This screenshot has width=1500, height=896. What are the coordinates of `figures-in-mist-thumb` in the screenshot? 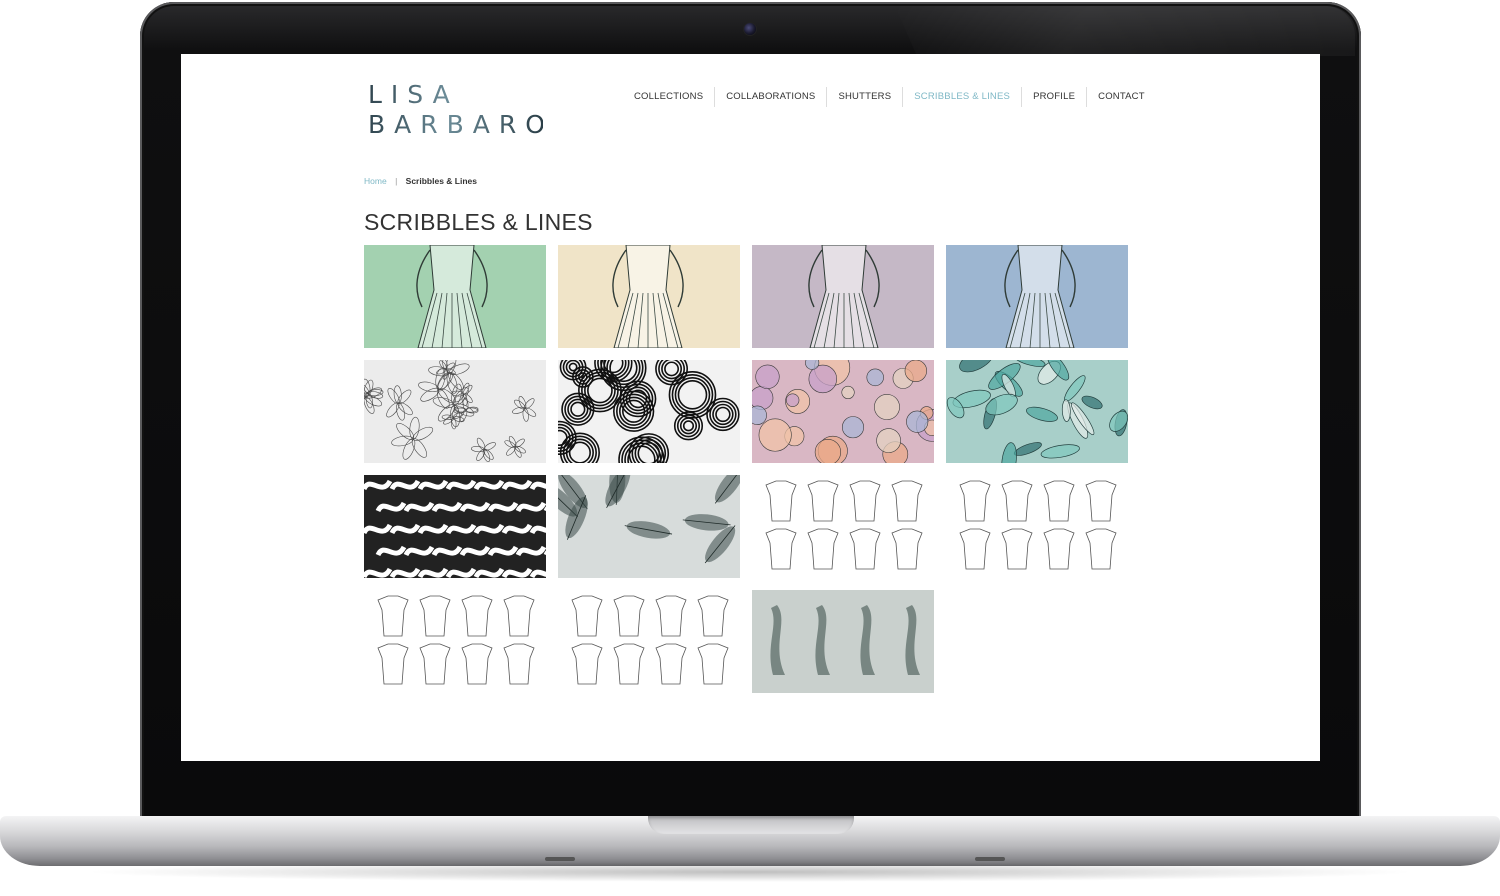 It's located at (843, 641).